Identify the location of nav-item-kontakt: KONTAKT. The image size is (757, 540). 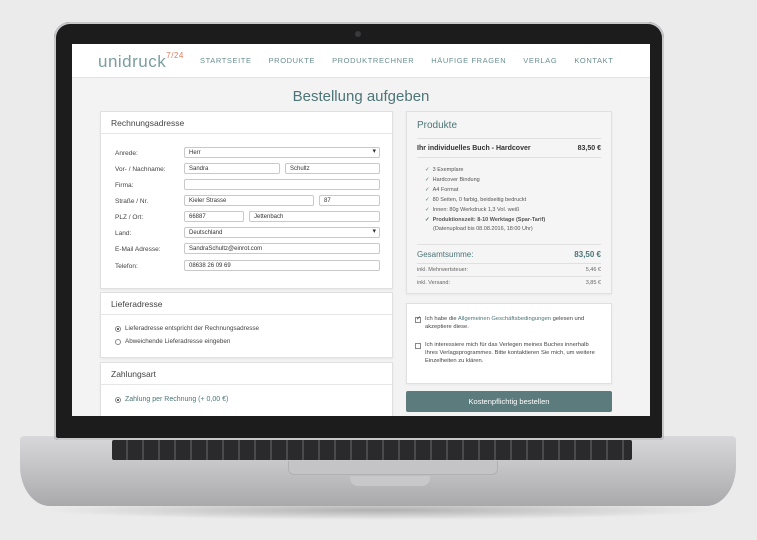
(593, 60).